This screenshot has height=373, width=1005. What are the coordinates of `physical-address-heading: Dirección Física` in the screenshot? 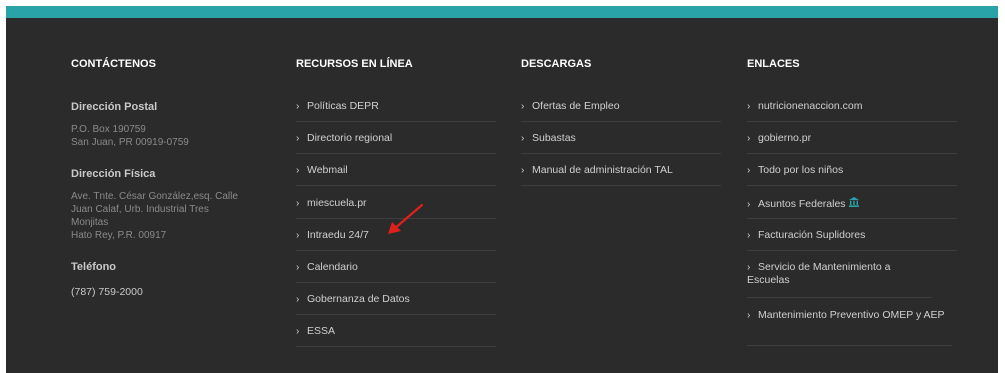 It's located at (113, 174).